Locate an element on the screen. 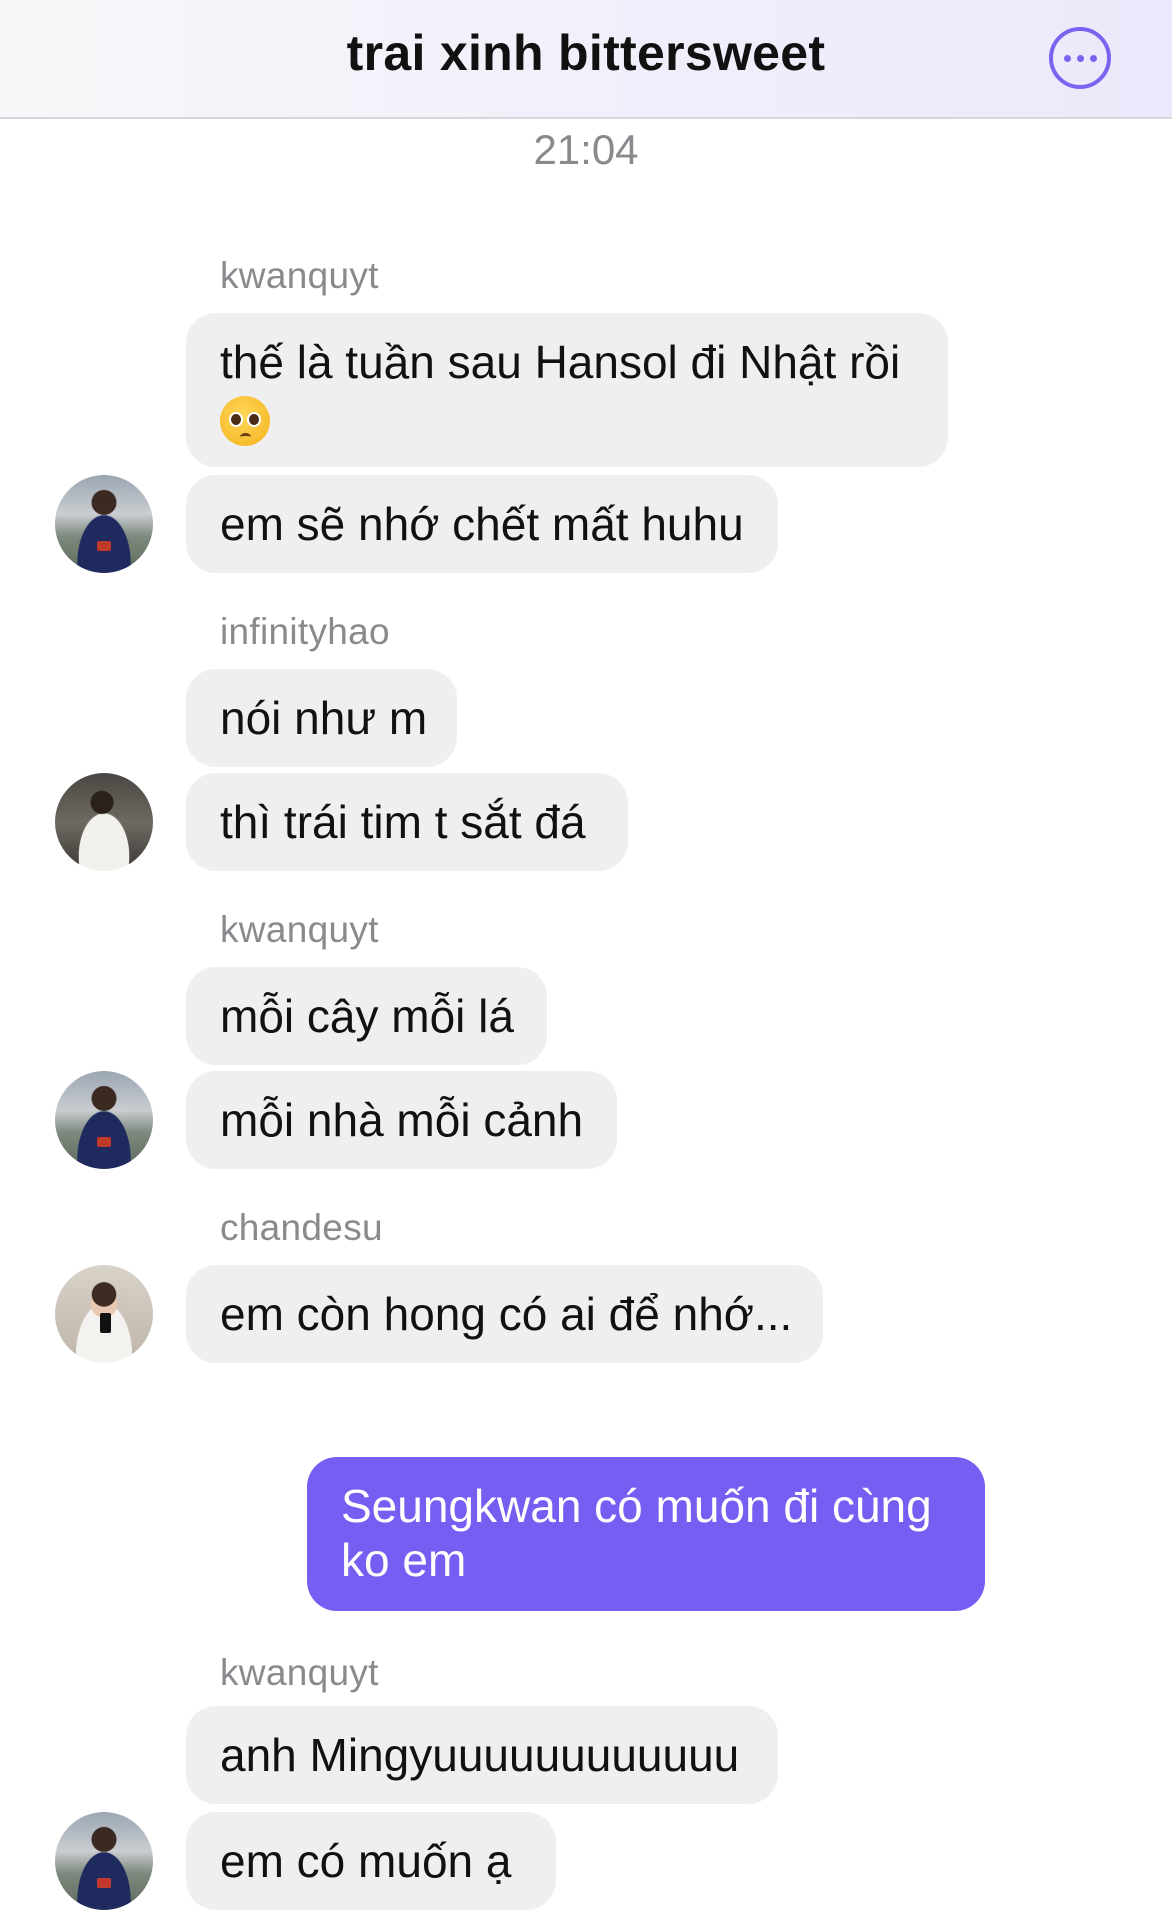  message-bubble: nói như m is located at coordinates (321, 718).